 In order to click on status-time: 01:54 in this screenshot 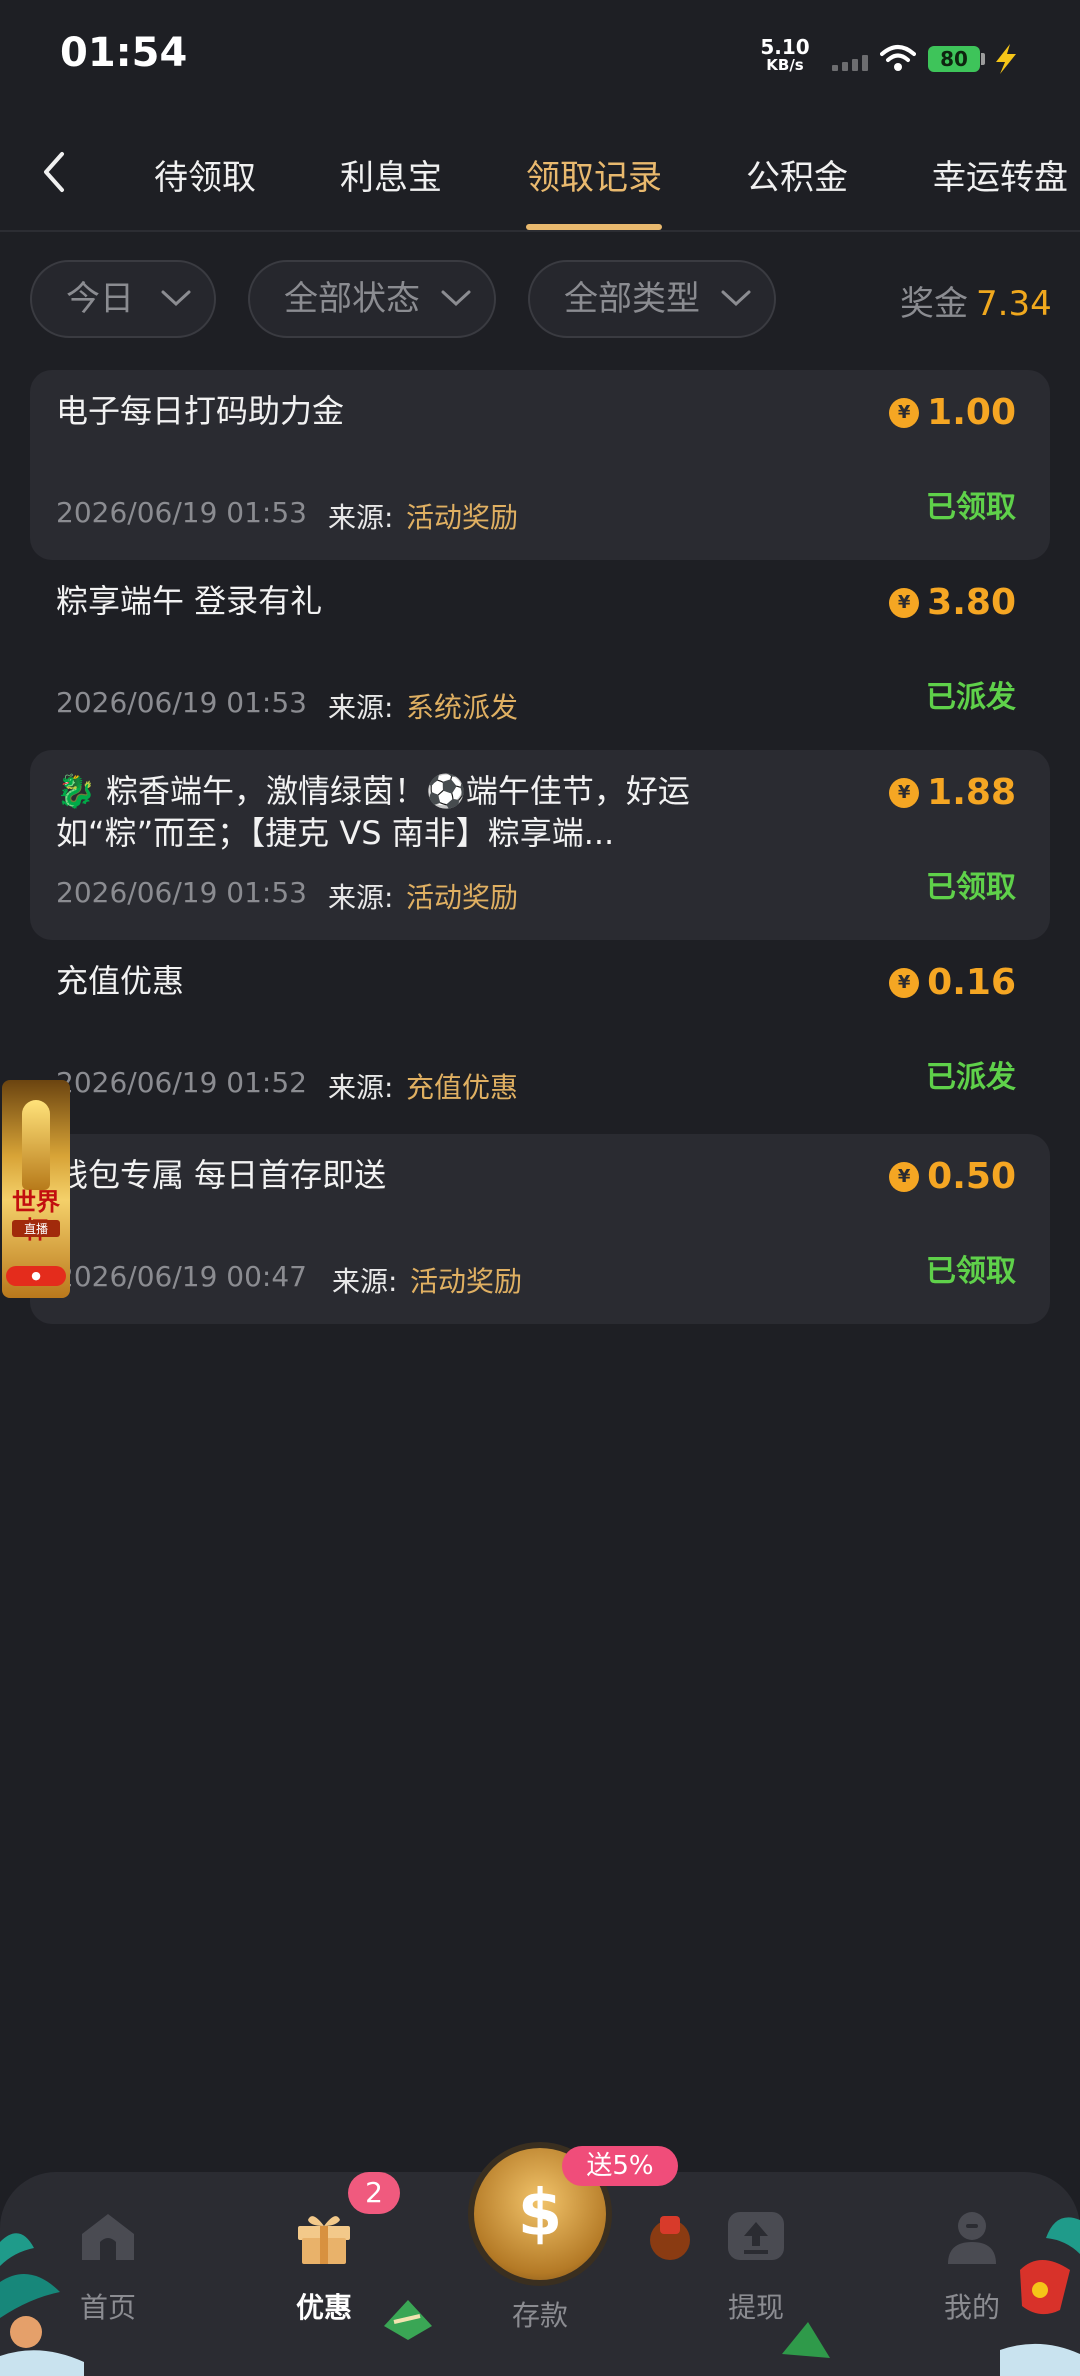, I will do `click(124, 53)`.